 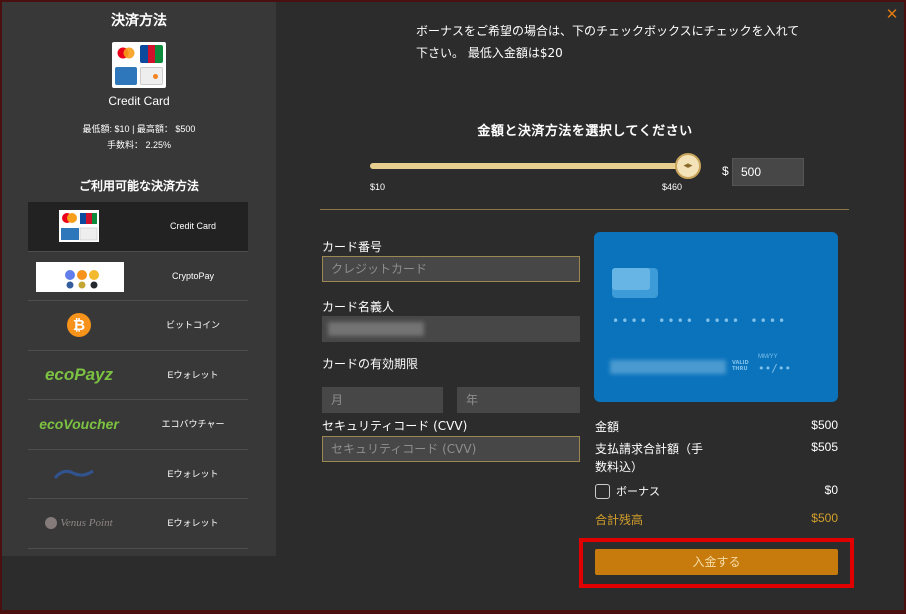 I want to click on expiry-year-input, so click(x=518, y=400).